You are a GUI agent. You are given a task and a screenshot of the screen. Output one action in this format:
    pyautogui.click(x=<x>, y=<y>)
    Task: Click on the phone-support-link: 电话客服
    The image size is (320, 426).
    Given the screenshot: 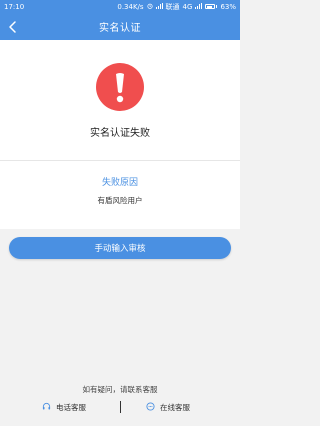 What is the action you would take?
    pyautogui.click(x=64, y=407)
    